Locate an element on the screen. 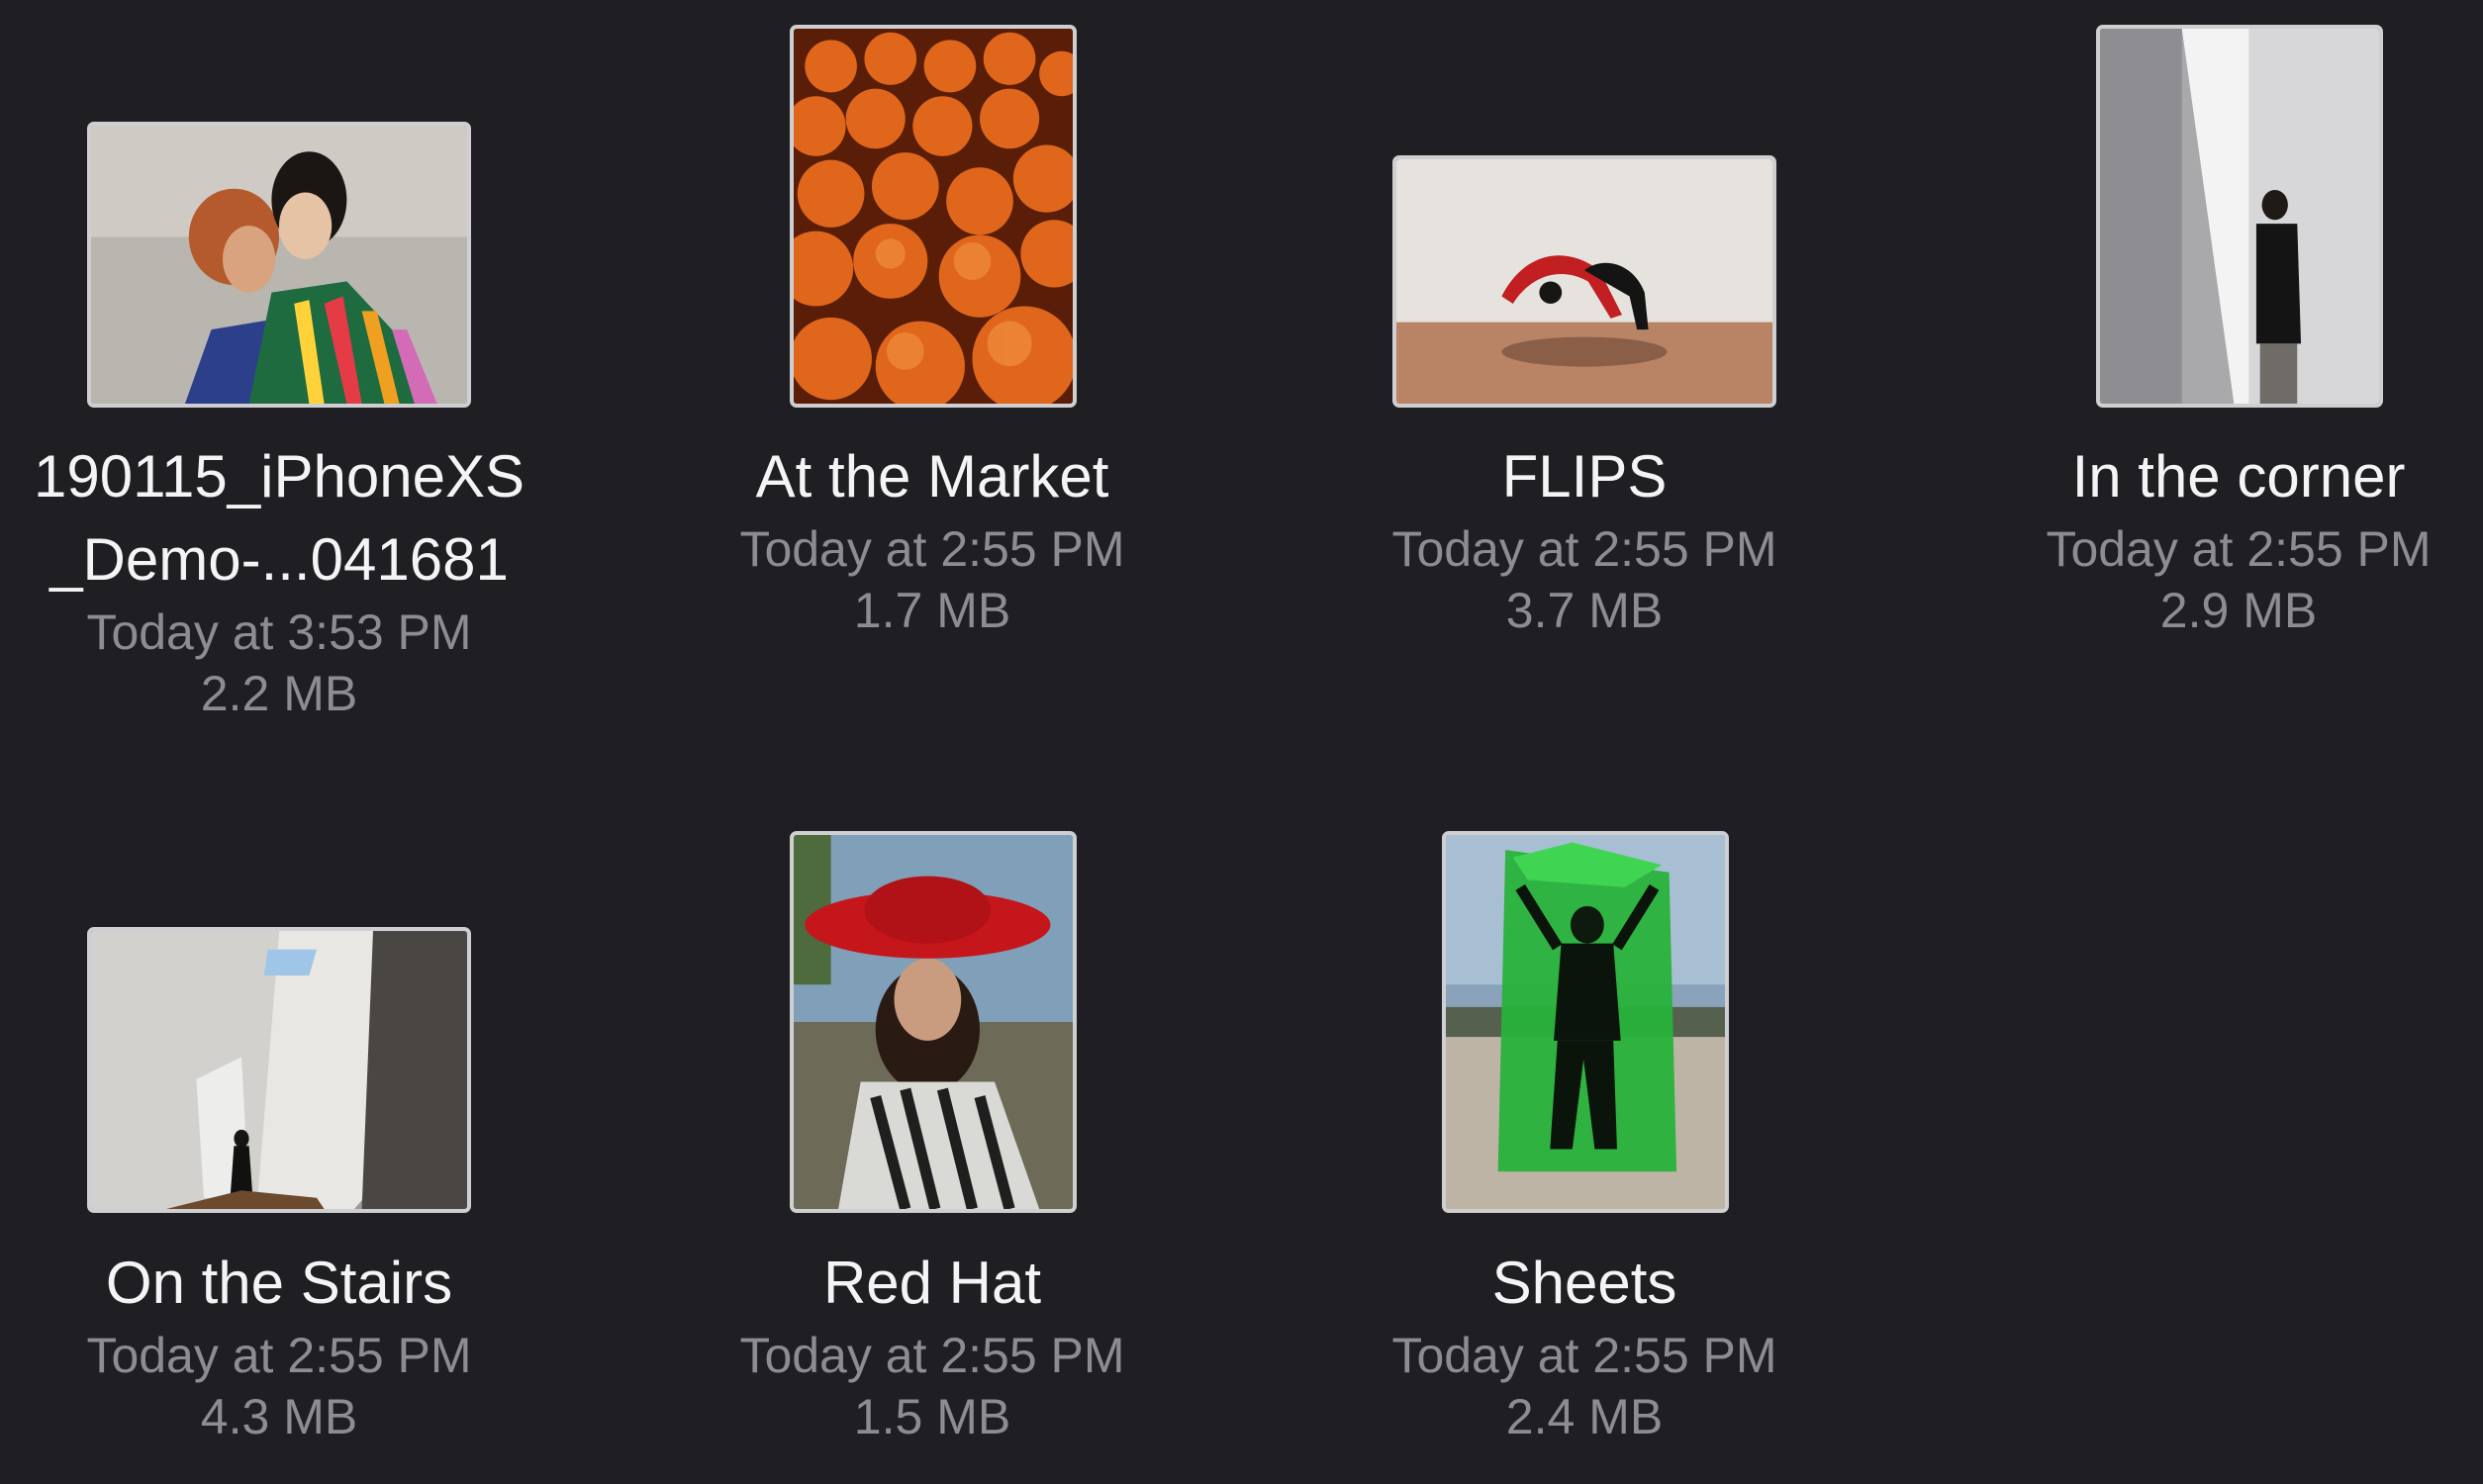 This screenshot has width=2483, height=1484. file-name: On the Stairs is located at coordinates (279, 1283).